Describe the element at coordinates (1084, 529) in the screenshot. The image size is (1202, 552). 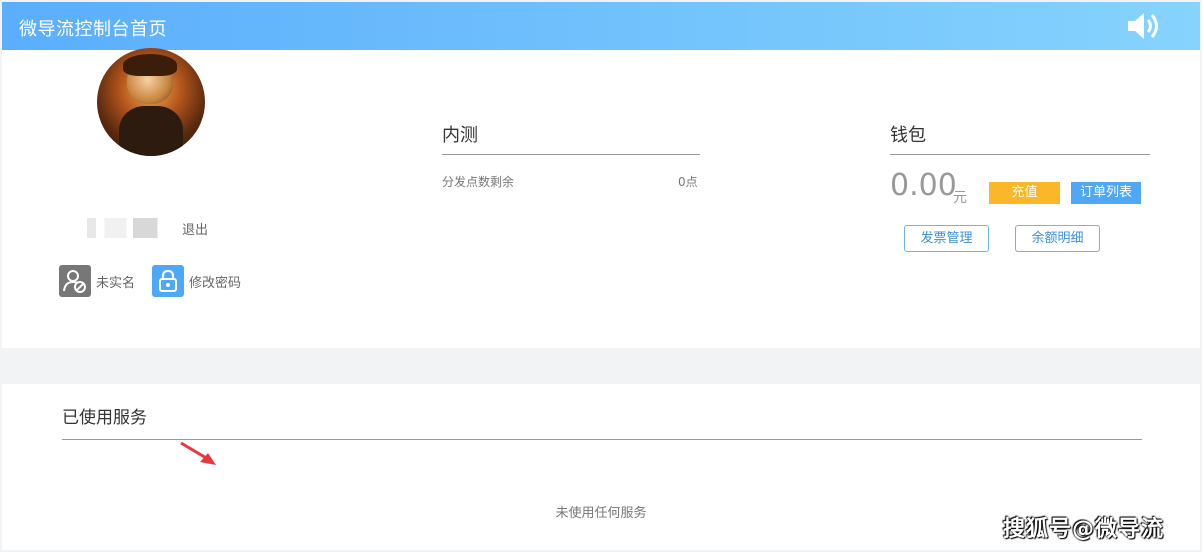
I see `watermark: 搜狐号@微导流` at that location.